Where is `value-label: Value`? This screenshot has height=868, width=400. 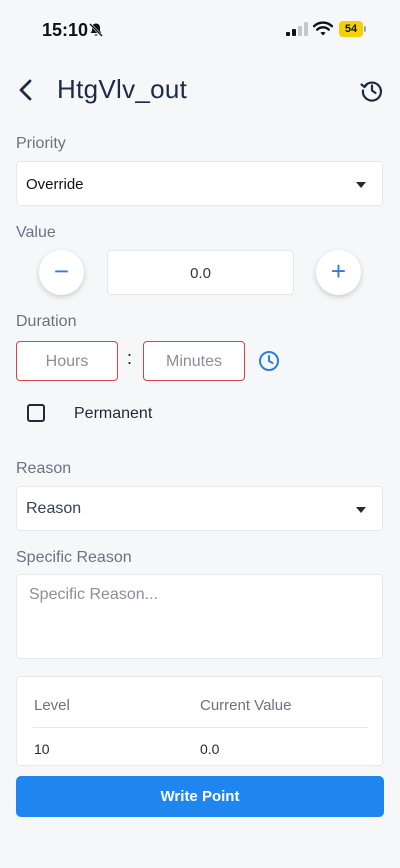 value-label: Value is located at coordinates (36, 232).